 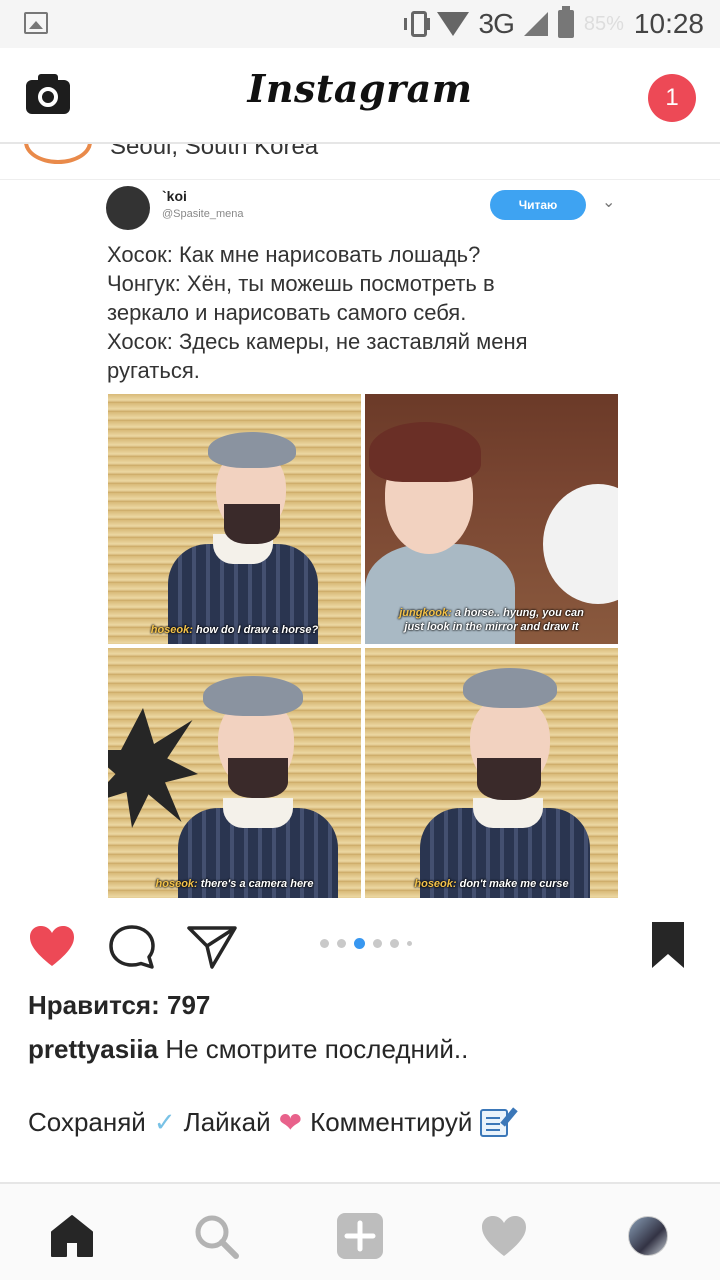 What do you see at coordinates (391, 1122) in the screenshot?
I see `promo-comment: Комментируй` at bounding box center [391, 1122].